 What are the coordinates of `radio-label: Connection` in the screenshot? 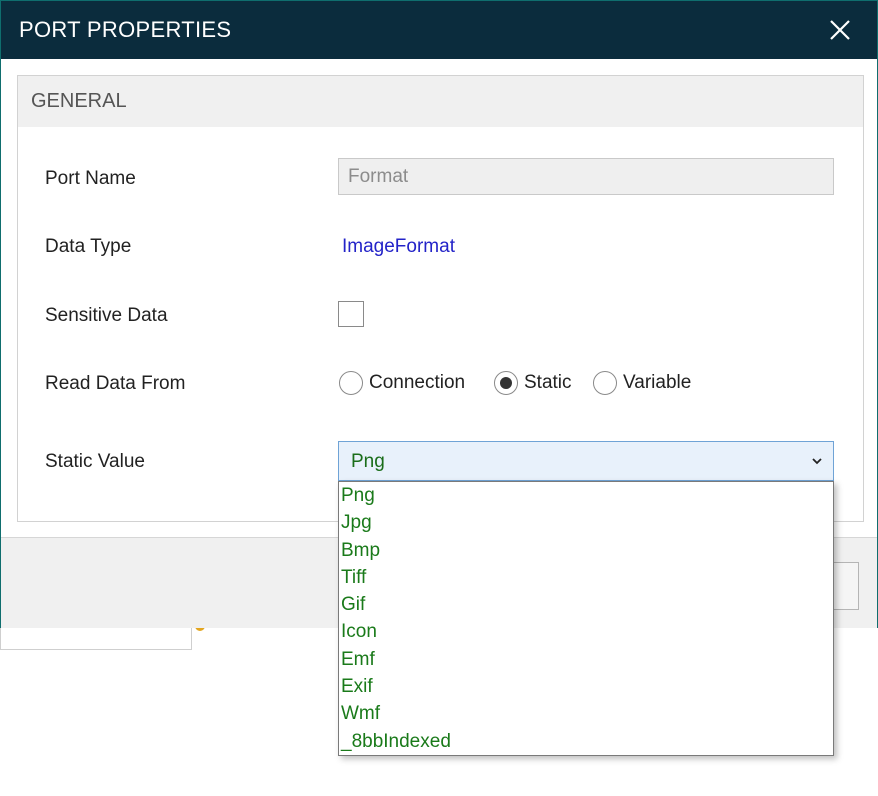 It's located at (417, 382).